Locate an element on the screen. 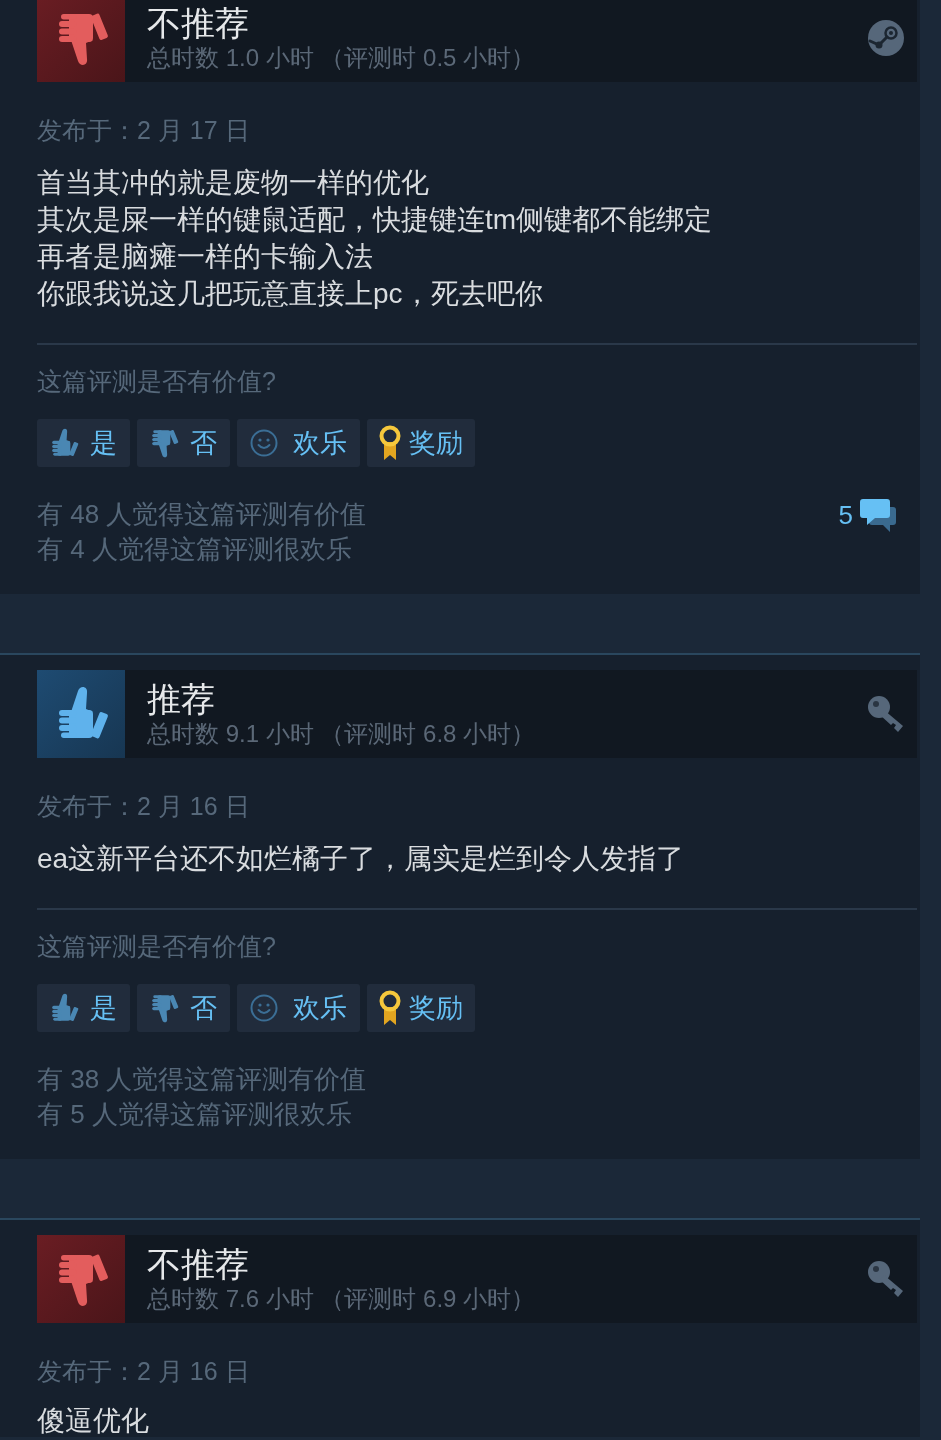 The width and height of the screenshot is (941, 1440). review-verdict: 推荐 is located at coordinates (181, 699).